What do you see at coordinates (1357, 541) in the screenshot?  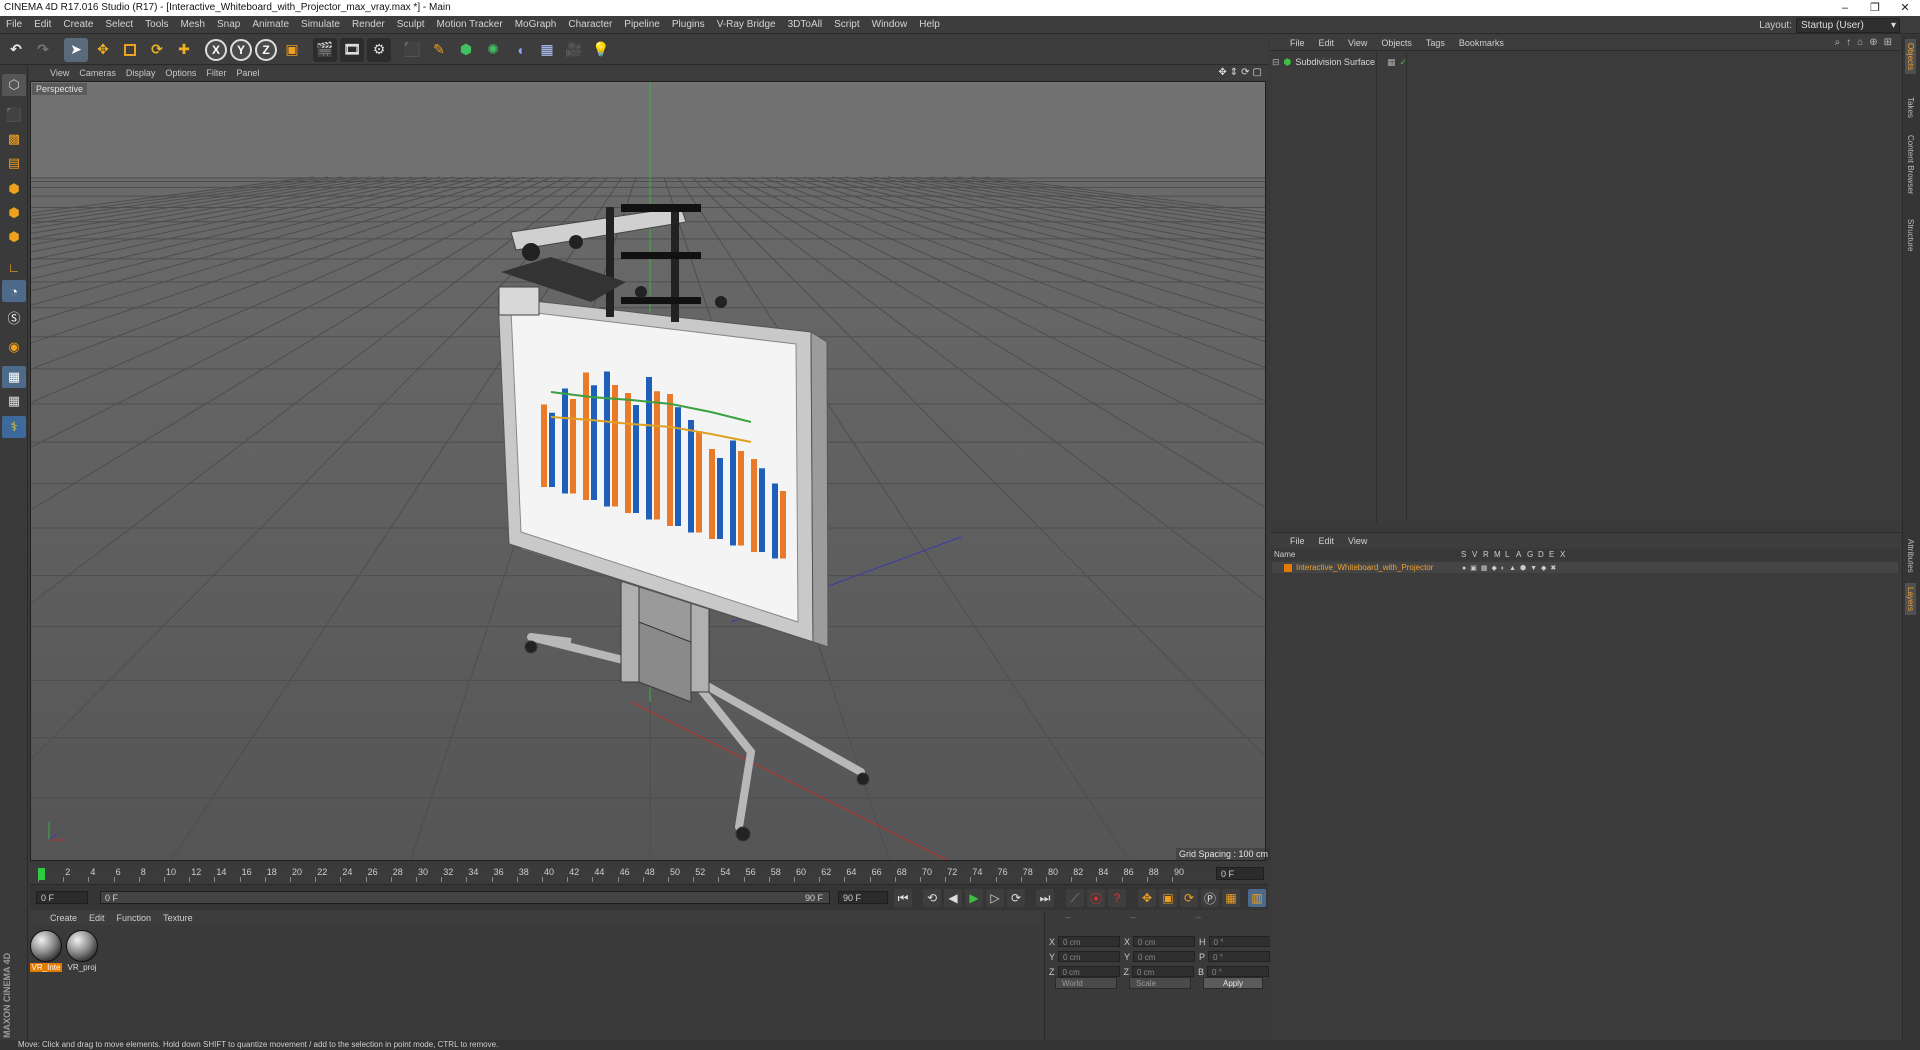 I see `layer-menu-view: View` at bounding box center [1357, 541].